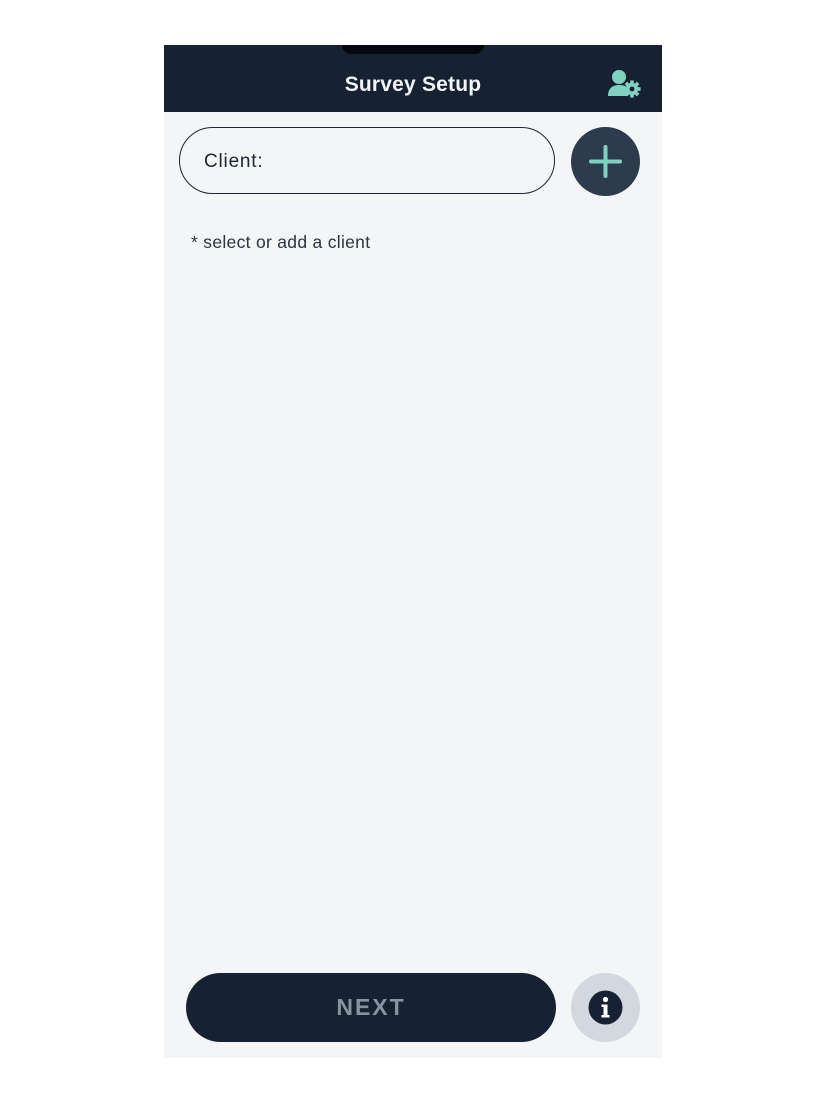  What do you see at coordinates (367, 160) in the screenshot?
I see `client-select-field: Client:` at bounding box center [367, 160].